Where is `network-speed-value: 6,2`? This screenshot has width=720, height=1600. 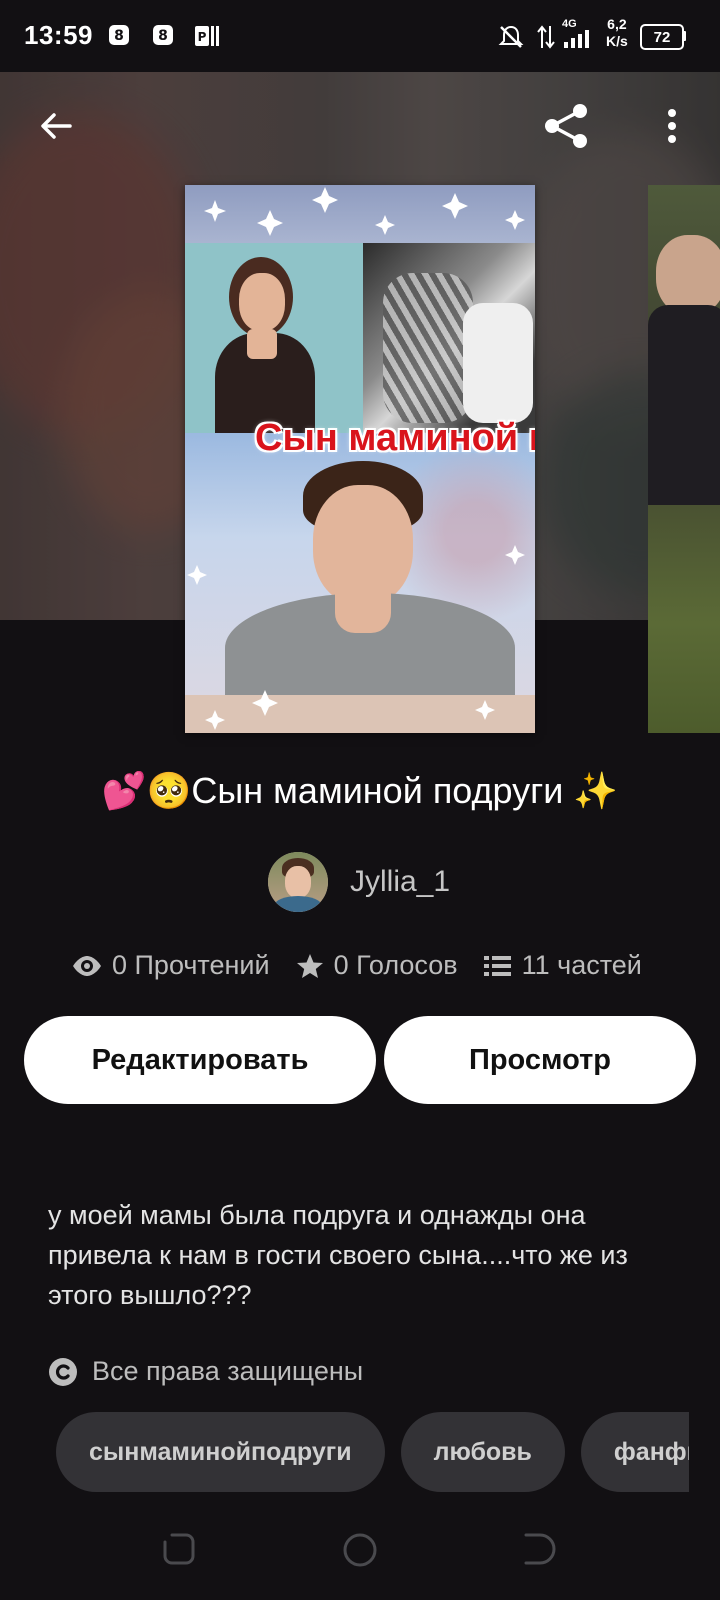 network-speed-value: 6,2 is located at coordinates (617, 24).